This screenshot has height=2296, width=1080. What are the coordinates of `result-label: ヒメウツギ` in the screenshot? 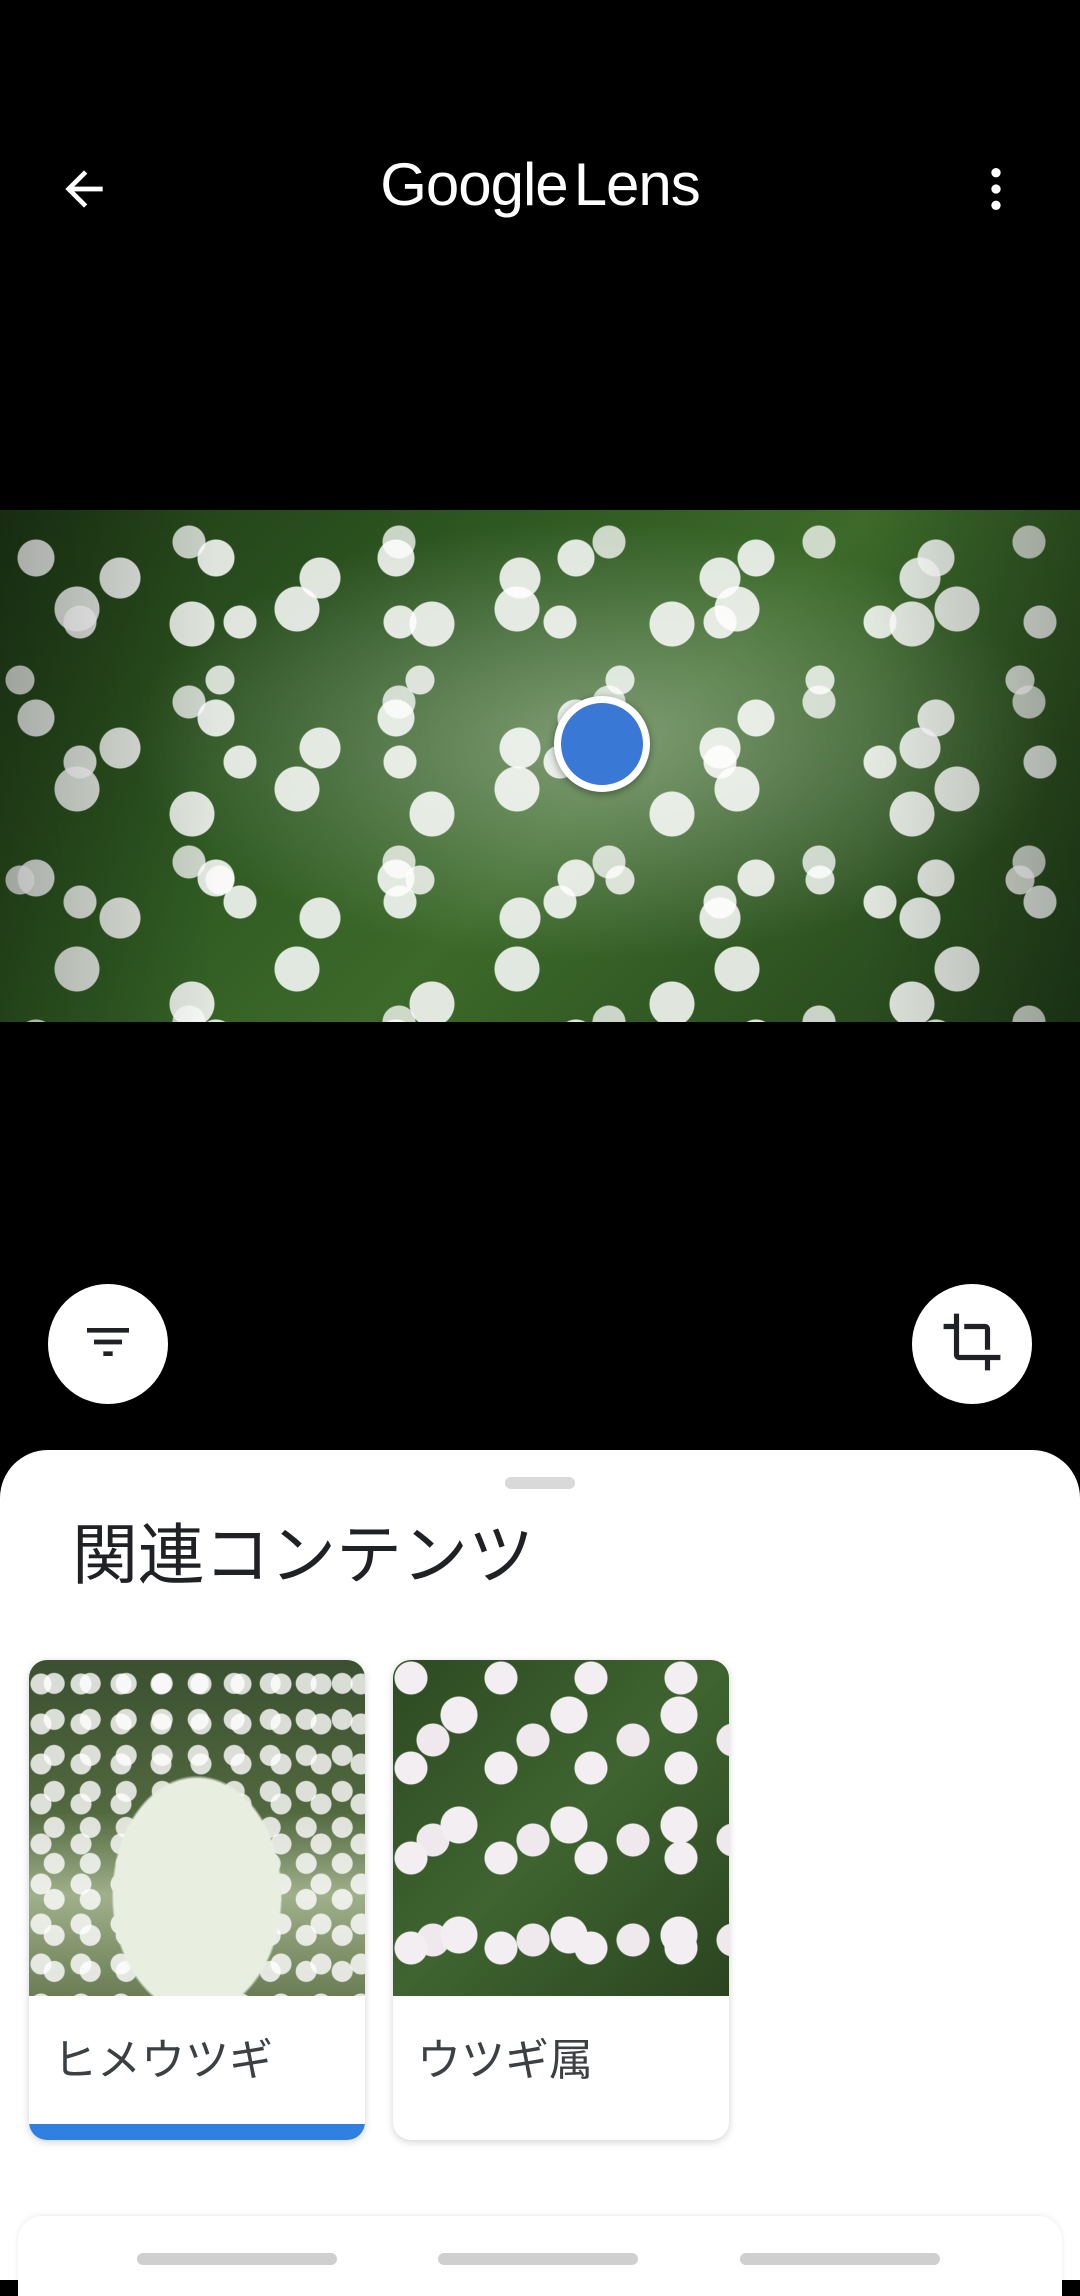 It's located at (163, 2060).